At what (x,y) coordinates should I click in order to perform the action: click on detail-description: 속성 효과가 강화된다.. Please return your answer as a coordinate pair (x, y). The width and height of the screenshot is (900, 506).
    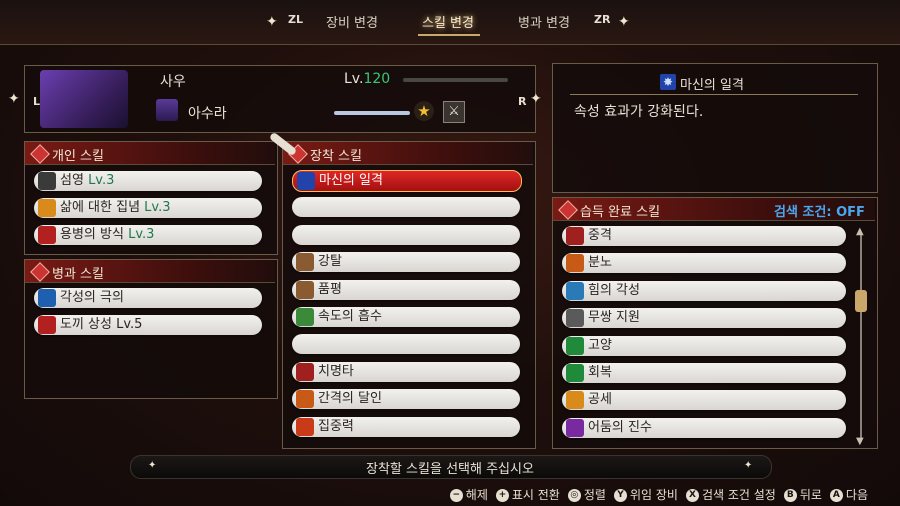
    Looking at the image, I should click on (639, 112).